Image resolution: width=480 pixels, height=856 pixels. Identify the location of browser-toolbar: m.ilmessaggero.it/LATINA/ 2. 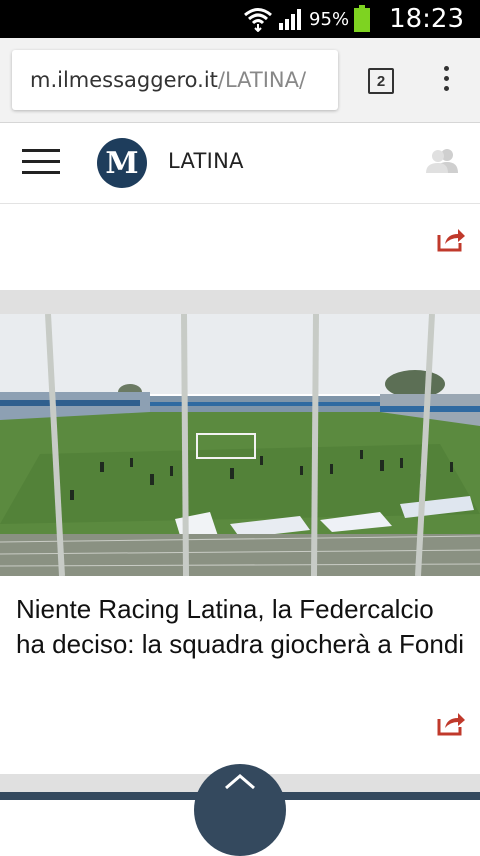
(240, 80).